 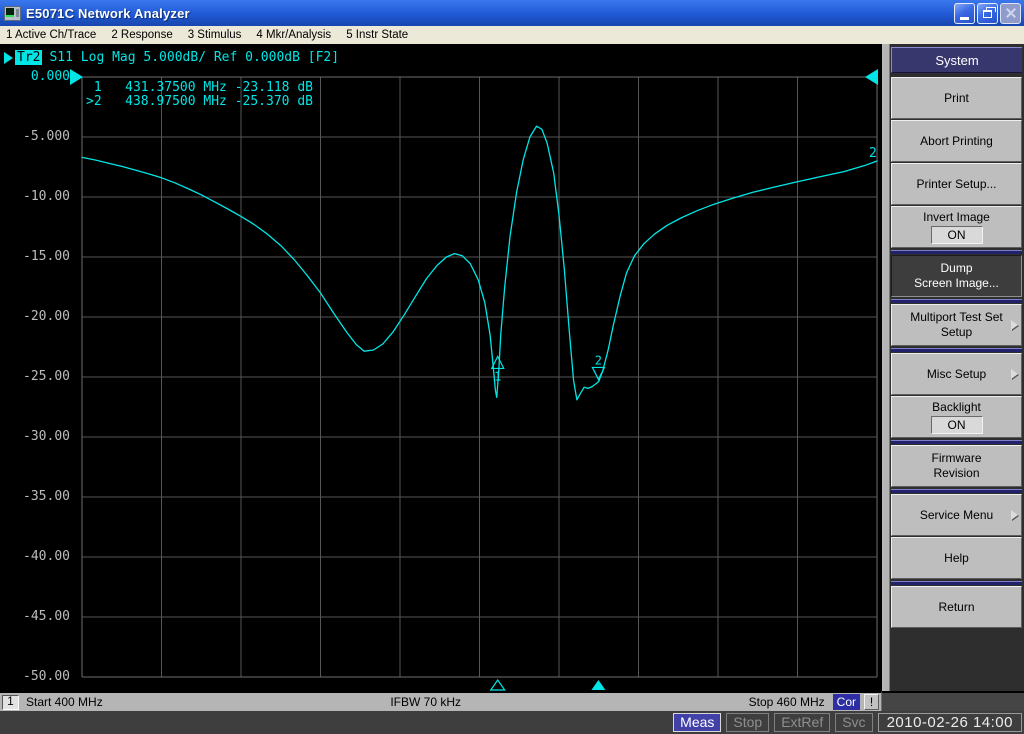 I want to click on softkey-label-line: Print, so click(x=956, y=97).